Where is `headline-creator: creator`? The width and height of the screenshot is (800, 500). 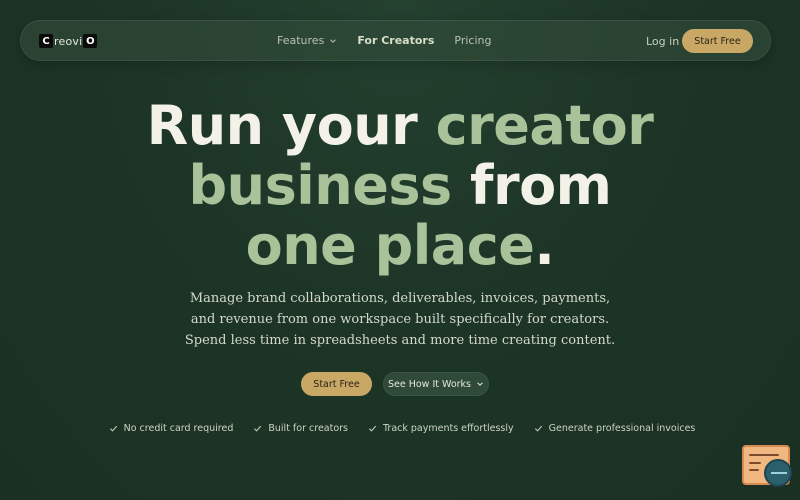
headline-creator: creator is located at coordinates (544, 125).